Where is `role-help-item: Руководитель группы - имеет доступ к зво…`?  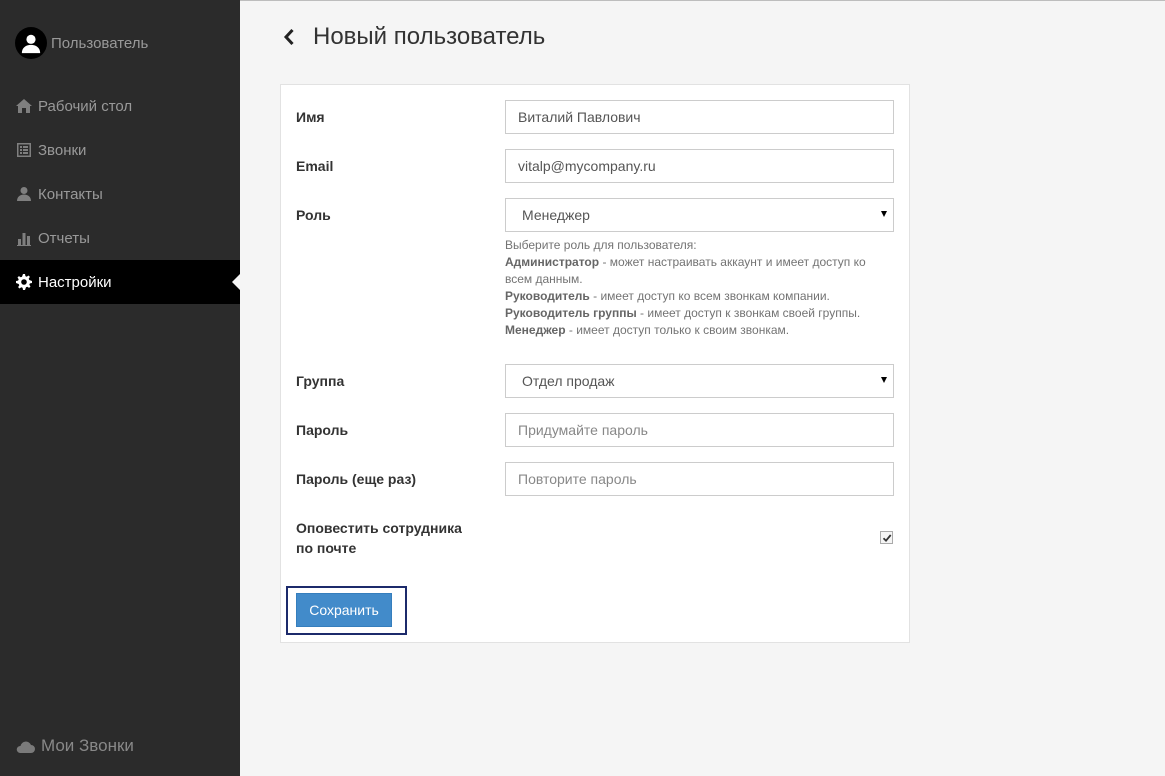 role-help-item: Руководитель группы - имеет доступ к зво… is located at coordinates (683, 313).